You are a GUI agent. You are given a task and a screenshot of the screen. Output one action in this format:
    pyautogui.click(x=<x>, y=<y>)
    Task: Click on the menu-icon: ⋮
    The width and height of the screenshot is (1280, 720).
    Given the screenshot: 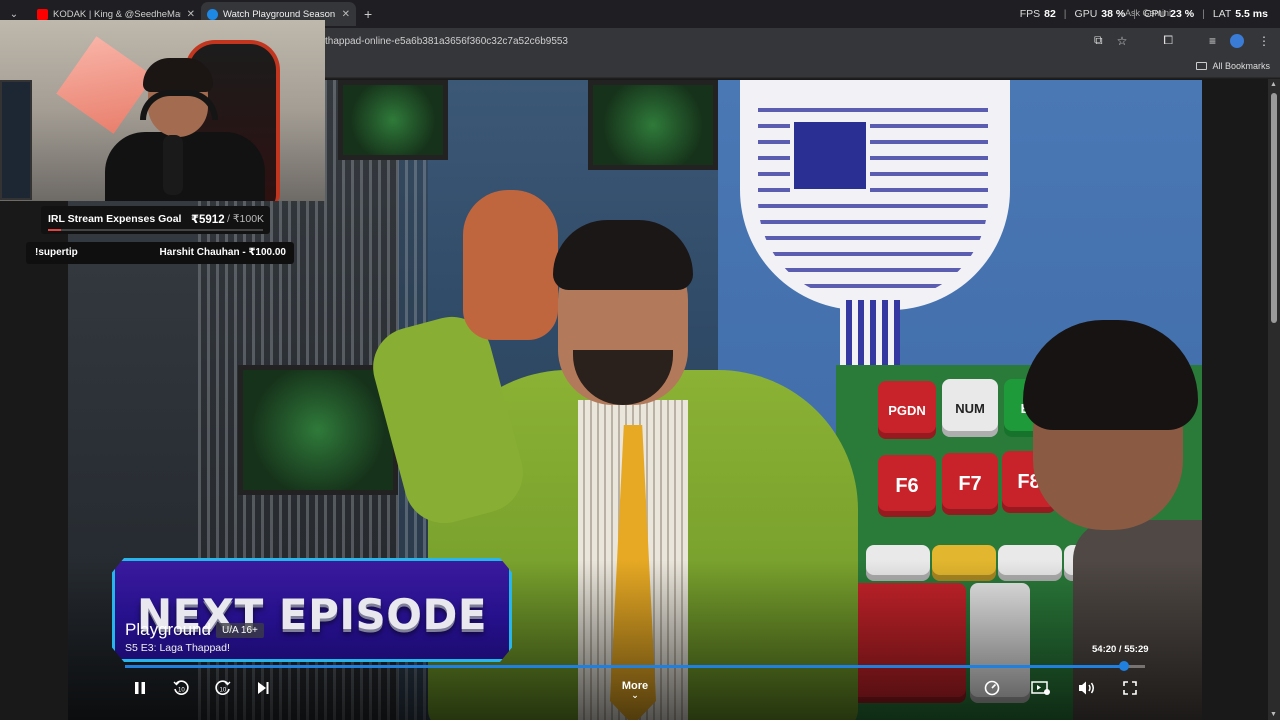 What is the action you would take?
    pyautogui.click(x=1264, y=41)
    